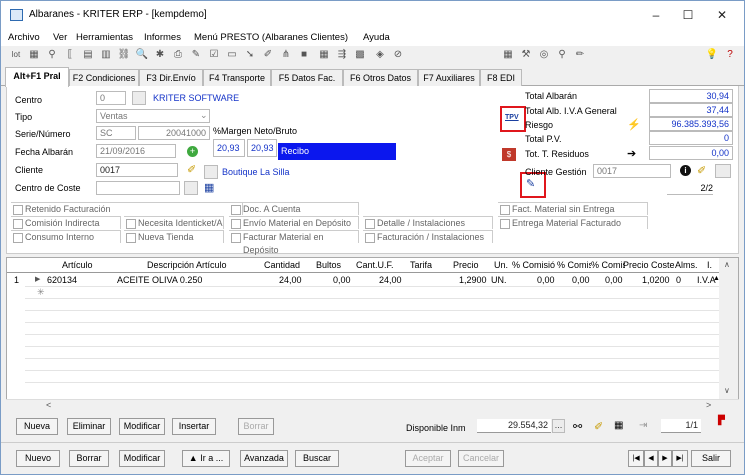  Describe the element at coordinates (598, 426) in the screenshot. I see `pencil-icon: ✐` at that location.